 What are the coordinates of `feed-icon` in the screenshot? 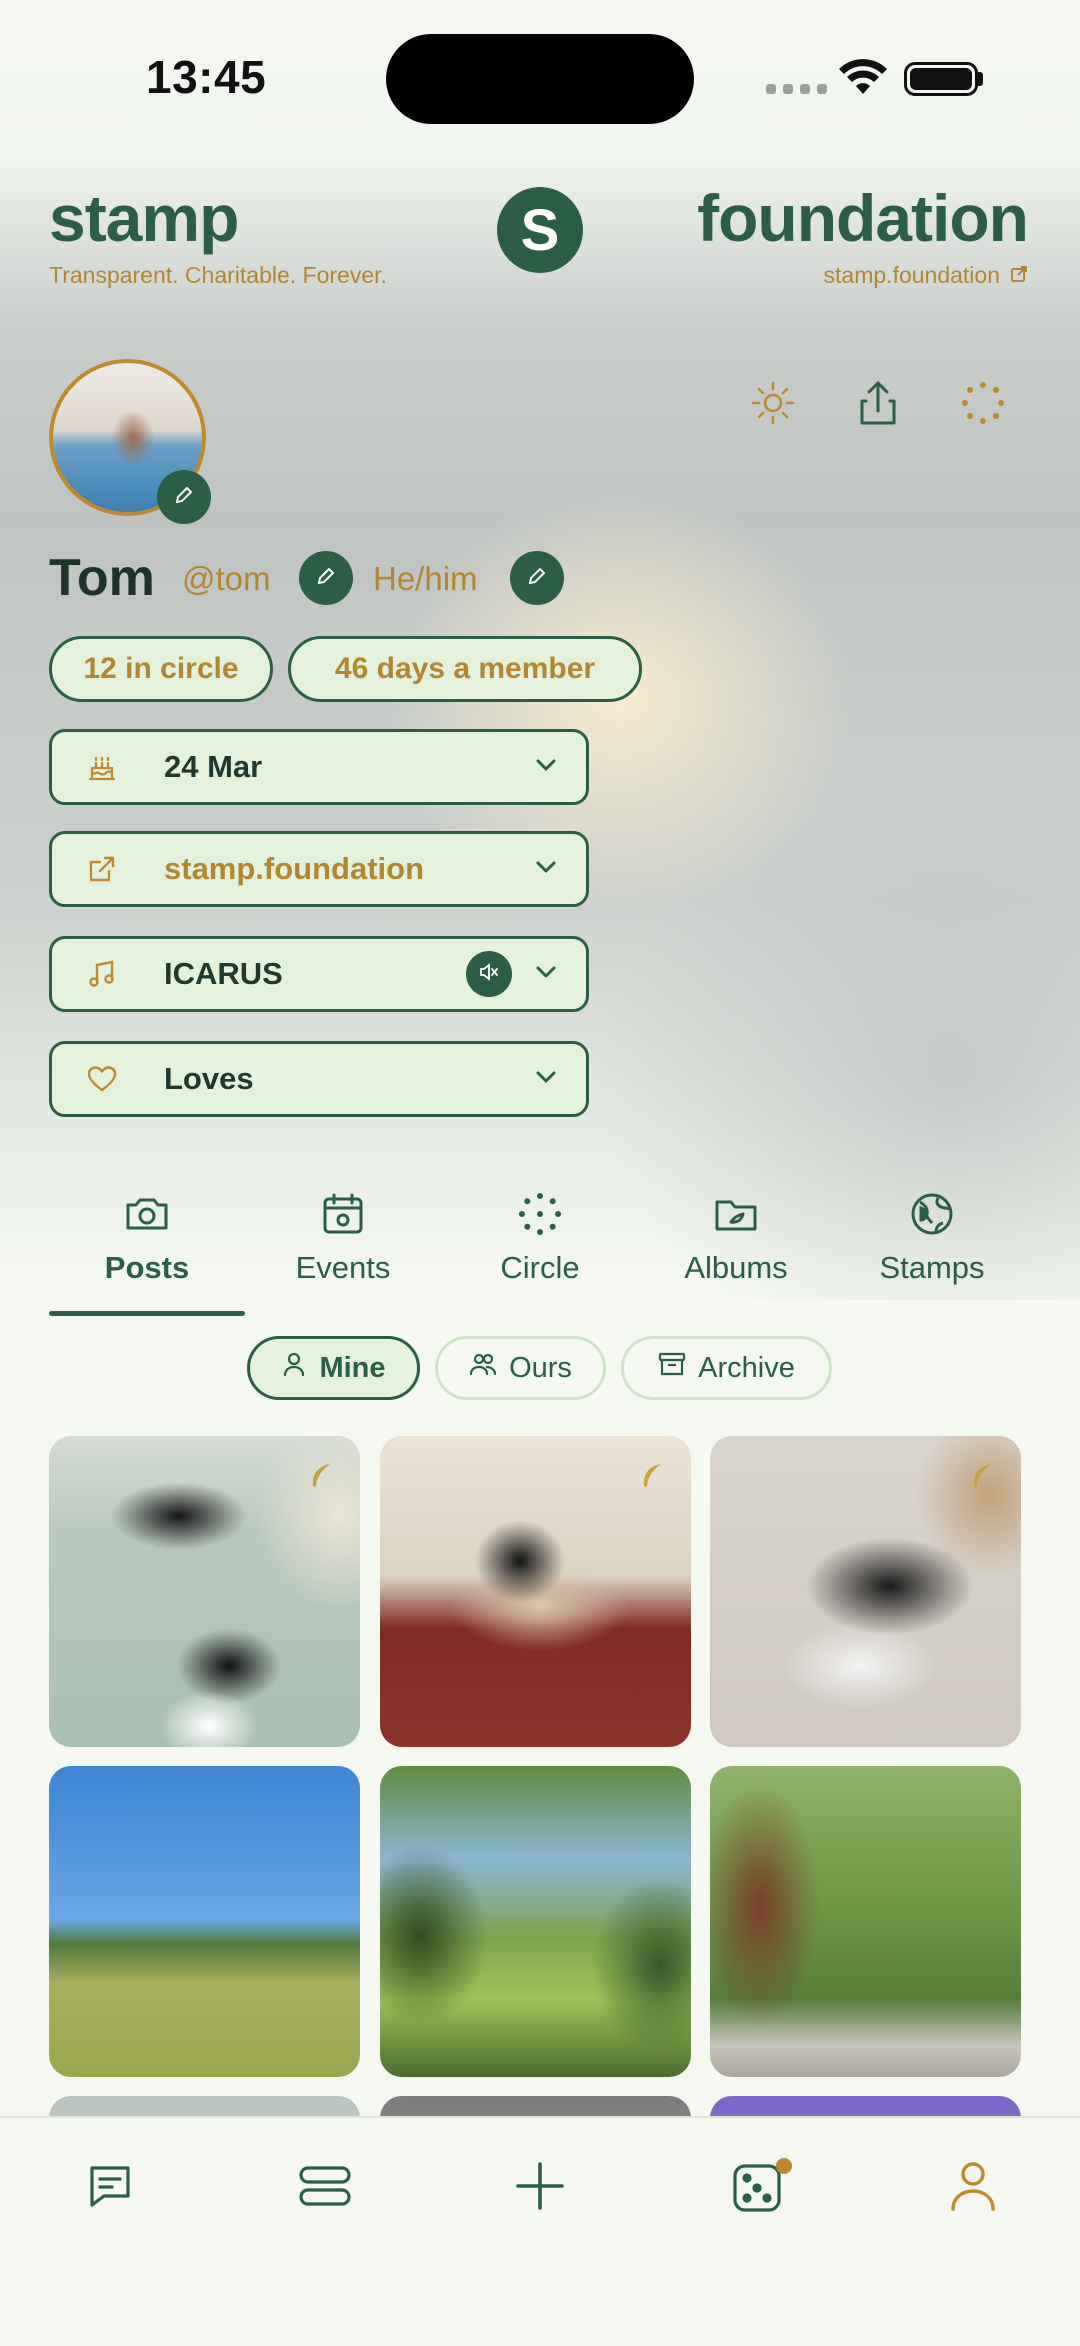 It's located at (325, 2188).